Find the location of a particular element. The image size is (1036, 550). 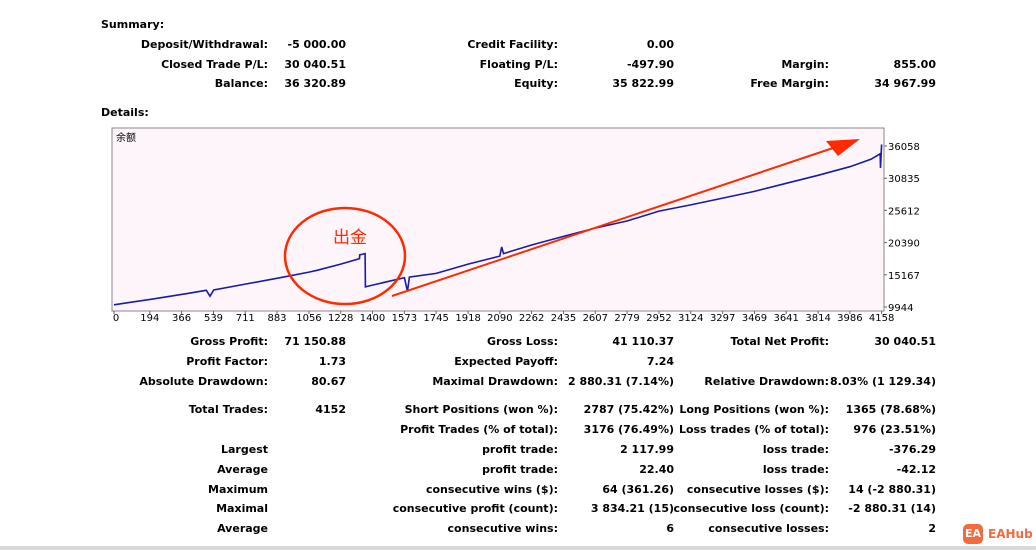

expected-payoff-label: Expected Payoff: is located at coordinates (506, 361).